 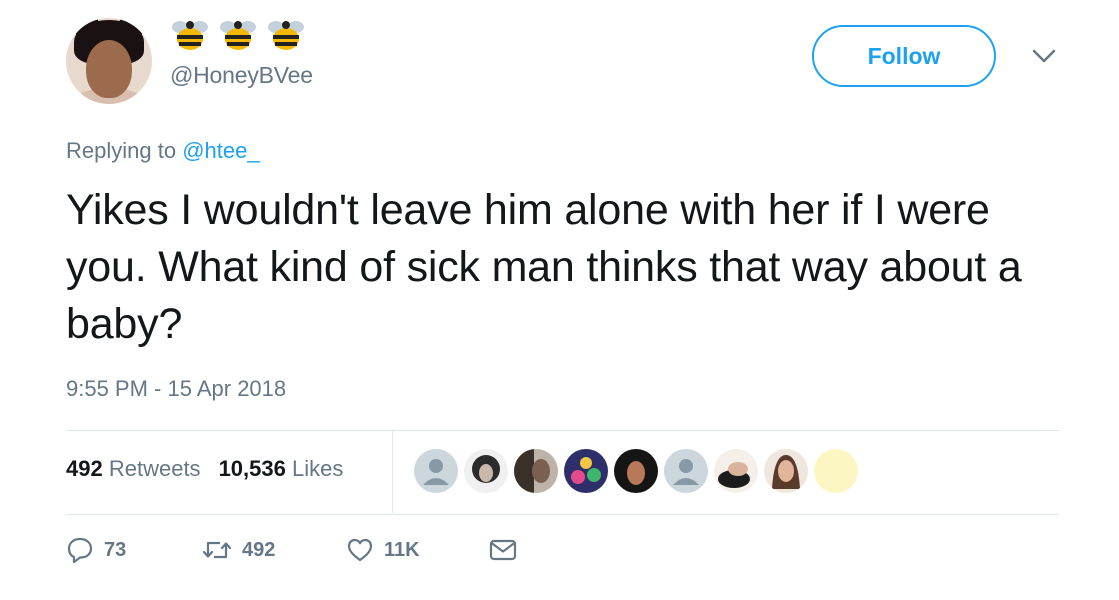 I want to click on replying-to: Replying to @htee_, so click(x=163, y=151).